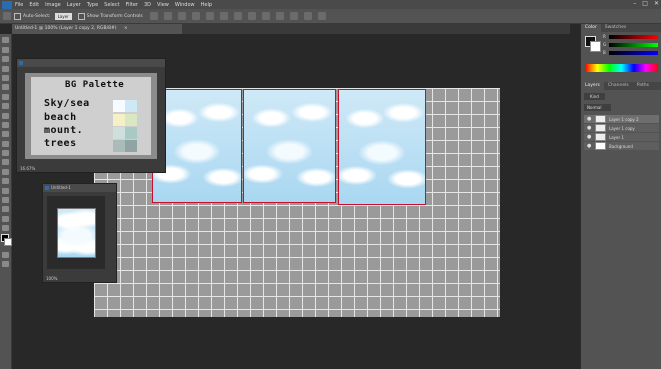 This screenshot has height=369, width=661. What do you see at coordinates (5, 254) in the screenshot?
I see `quick-mask-icon` at bounding box center [5, 254].